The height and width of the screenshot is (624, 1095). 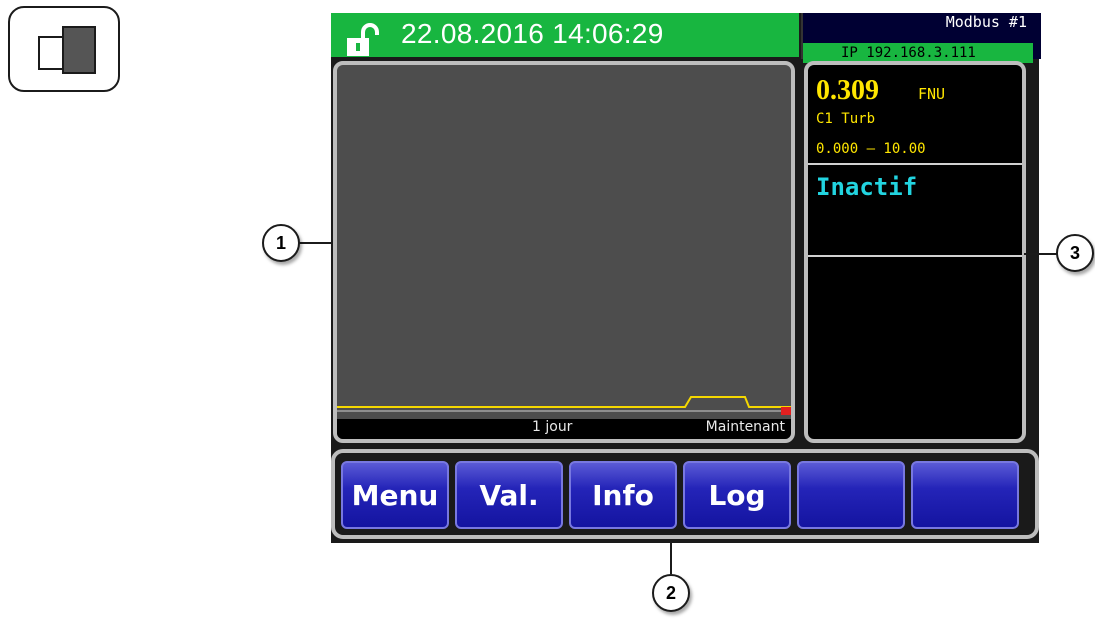 I want to click on log-button: Log, so click(x=737, y=495).